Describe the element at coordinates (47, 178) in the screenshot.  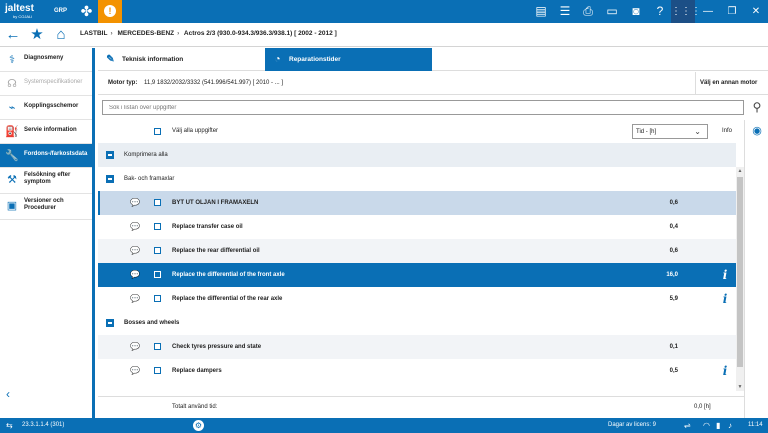
I see `sidebar-item-label: Felsökning efter symptom` at that location.